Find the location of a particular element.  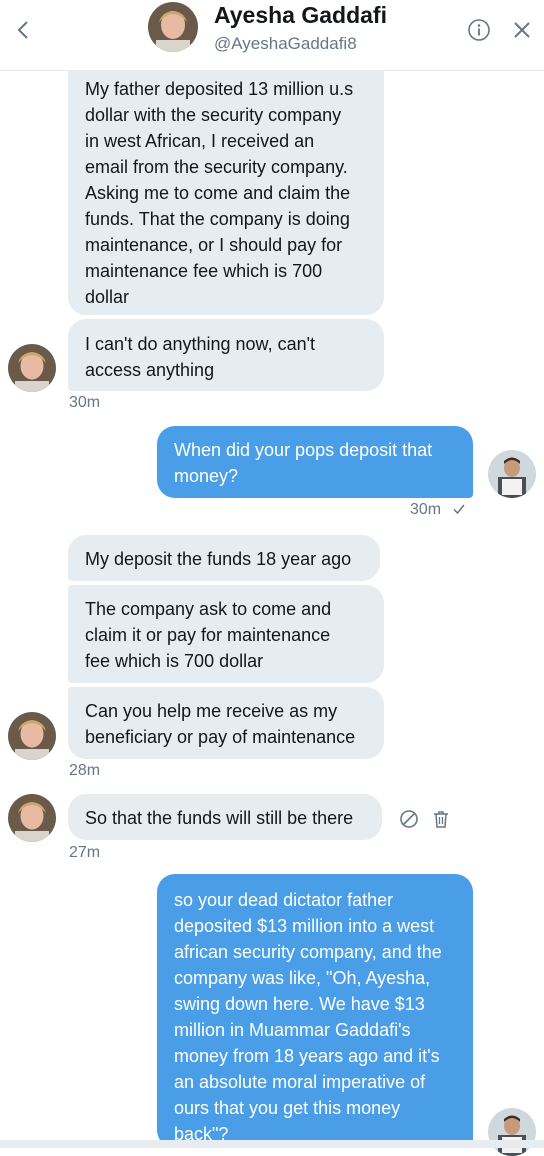

message-timestamp: 27m is located at coordinates (85, 852).